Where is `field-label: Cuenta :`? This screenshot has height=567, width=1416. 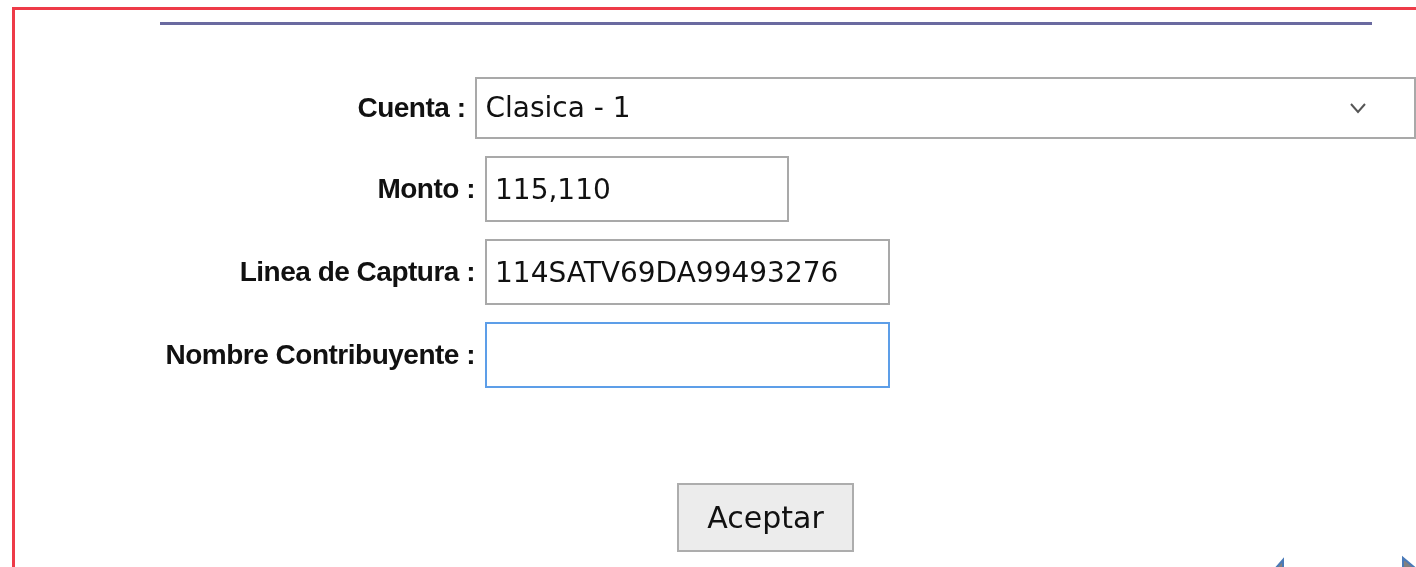 field-label: Cuenta : is located at coordinates (411, 108).